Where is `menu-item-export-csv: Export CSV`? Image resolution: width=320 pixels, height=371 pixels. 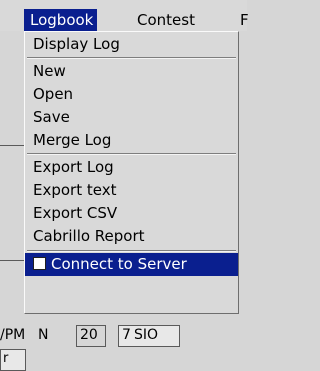 menu-item-export-csv: Export CSV is located at coordinates (131, 213).